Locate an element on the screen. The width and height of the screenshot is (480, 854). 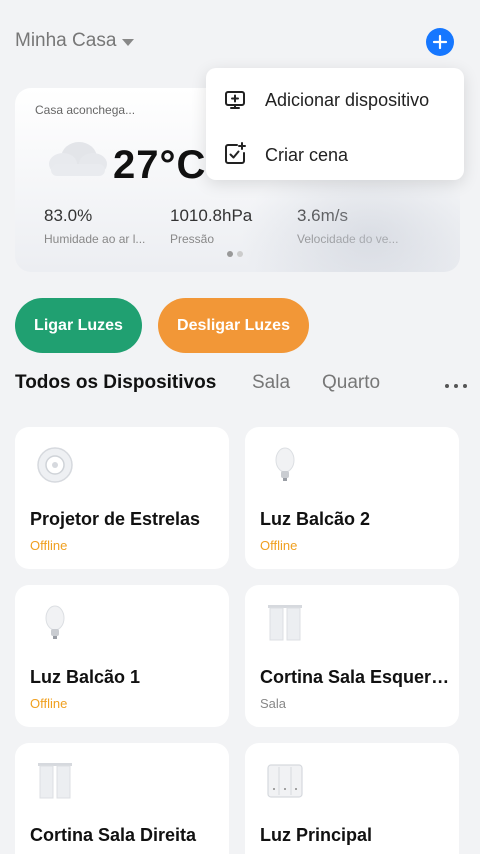
device-card: Cortina Sala Direita is located at coordinates (122, 798).